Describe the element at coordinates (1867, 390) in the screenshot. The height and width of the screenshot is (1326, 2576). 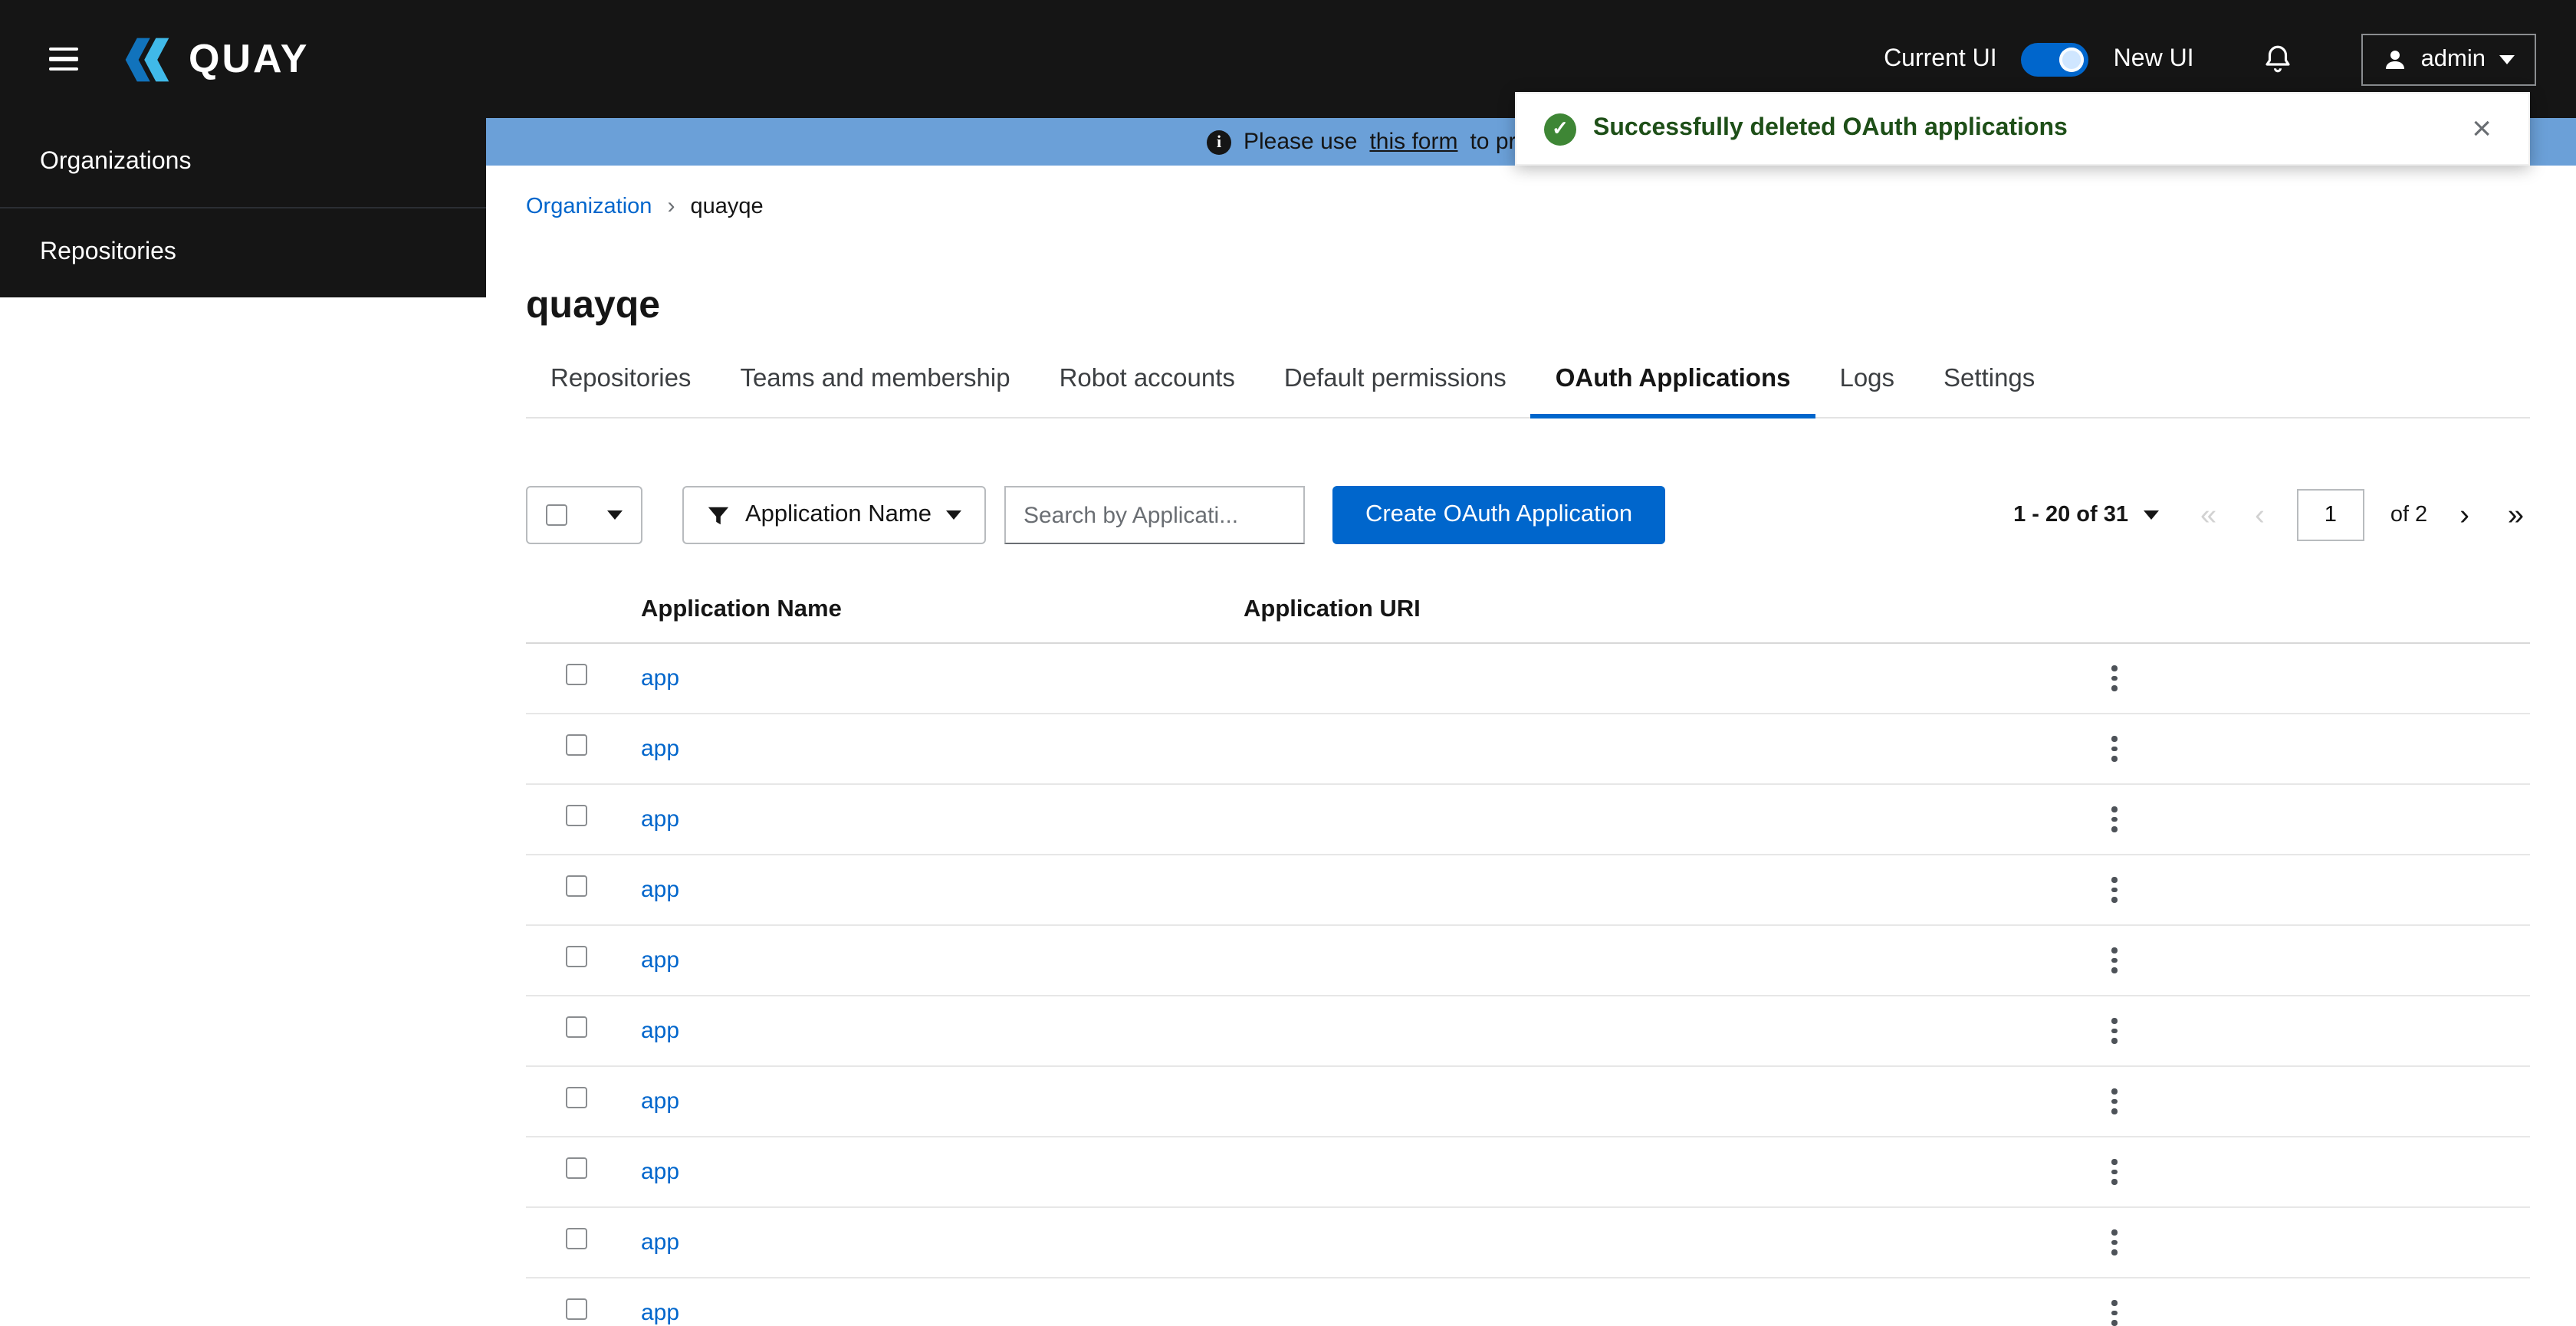
I see `tab-logs: Logs` at that location.